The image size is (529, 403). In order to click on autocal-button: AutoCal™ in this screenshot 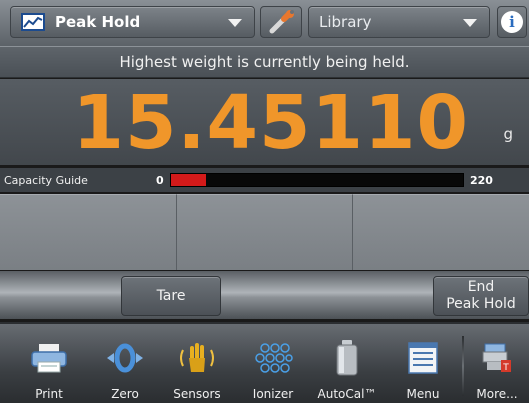, I will do `click(347, 363)`.